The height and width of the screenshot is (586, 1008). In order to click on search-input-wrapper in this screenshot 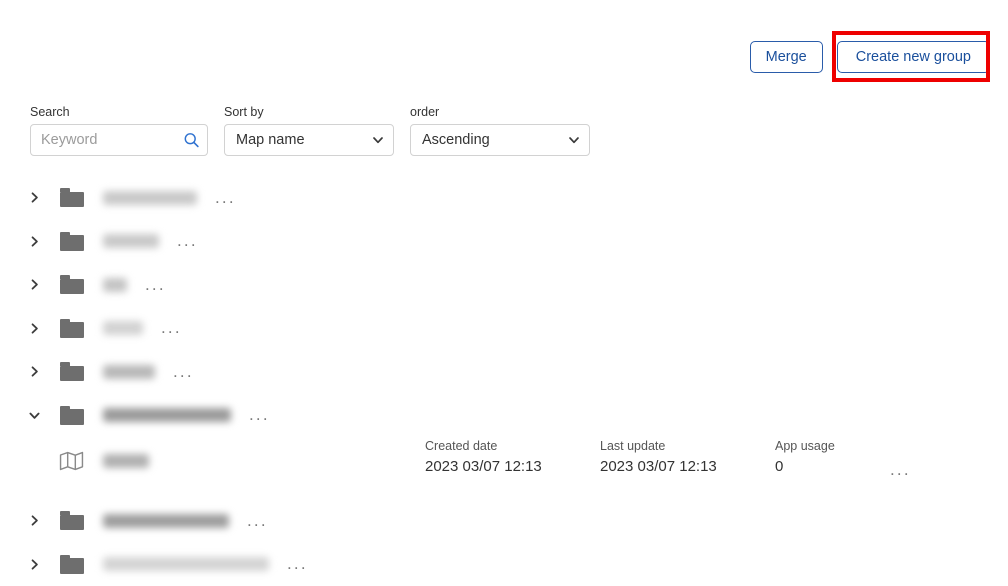, I will do `click(119, 140)`.